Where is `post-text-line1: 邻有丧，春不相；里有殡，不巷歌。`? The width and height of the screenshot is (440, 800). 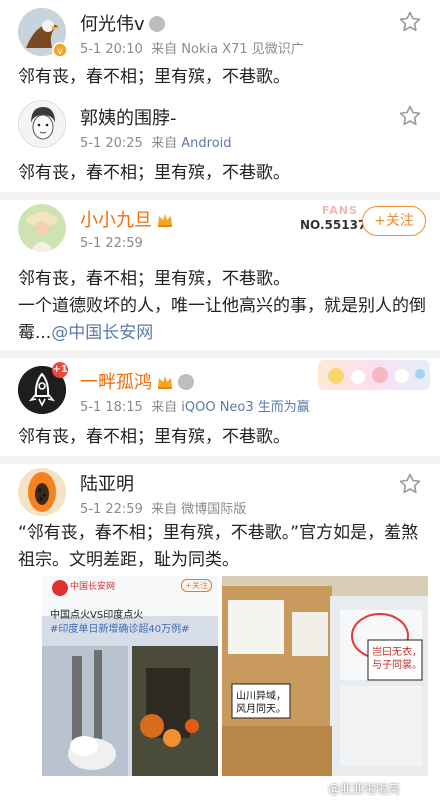 post-text-line1: 邻有丧，春不相；里有殡，不巷歌。 is located at coordinates (154, 279).